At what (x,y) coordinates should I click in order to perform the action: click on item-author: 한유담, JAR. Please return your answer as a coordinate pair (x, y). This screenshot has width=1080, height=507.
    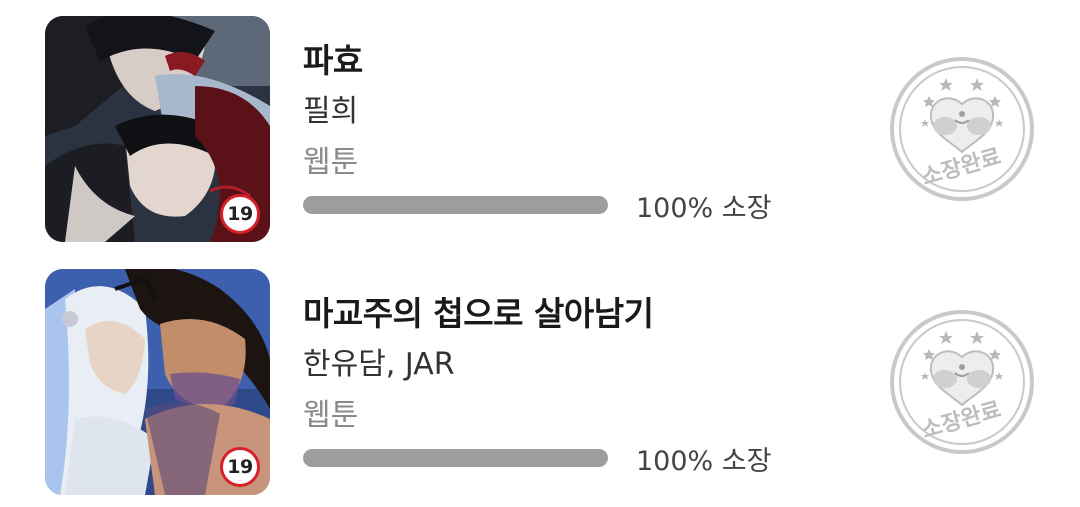
    Looking at the image, I should click on (379, 364).